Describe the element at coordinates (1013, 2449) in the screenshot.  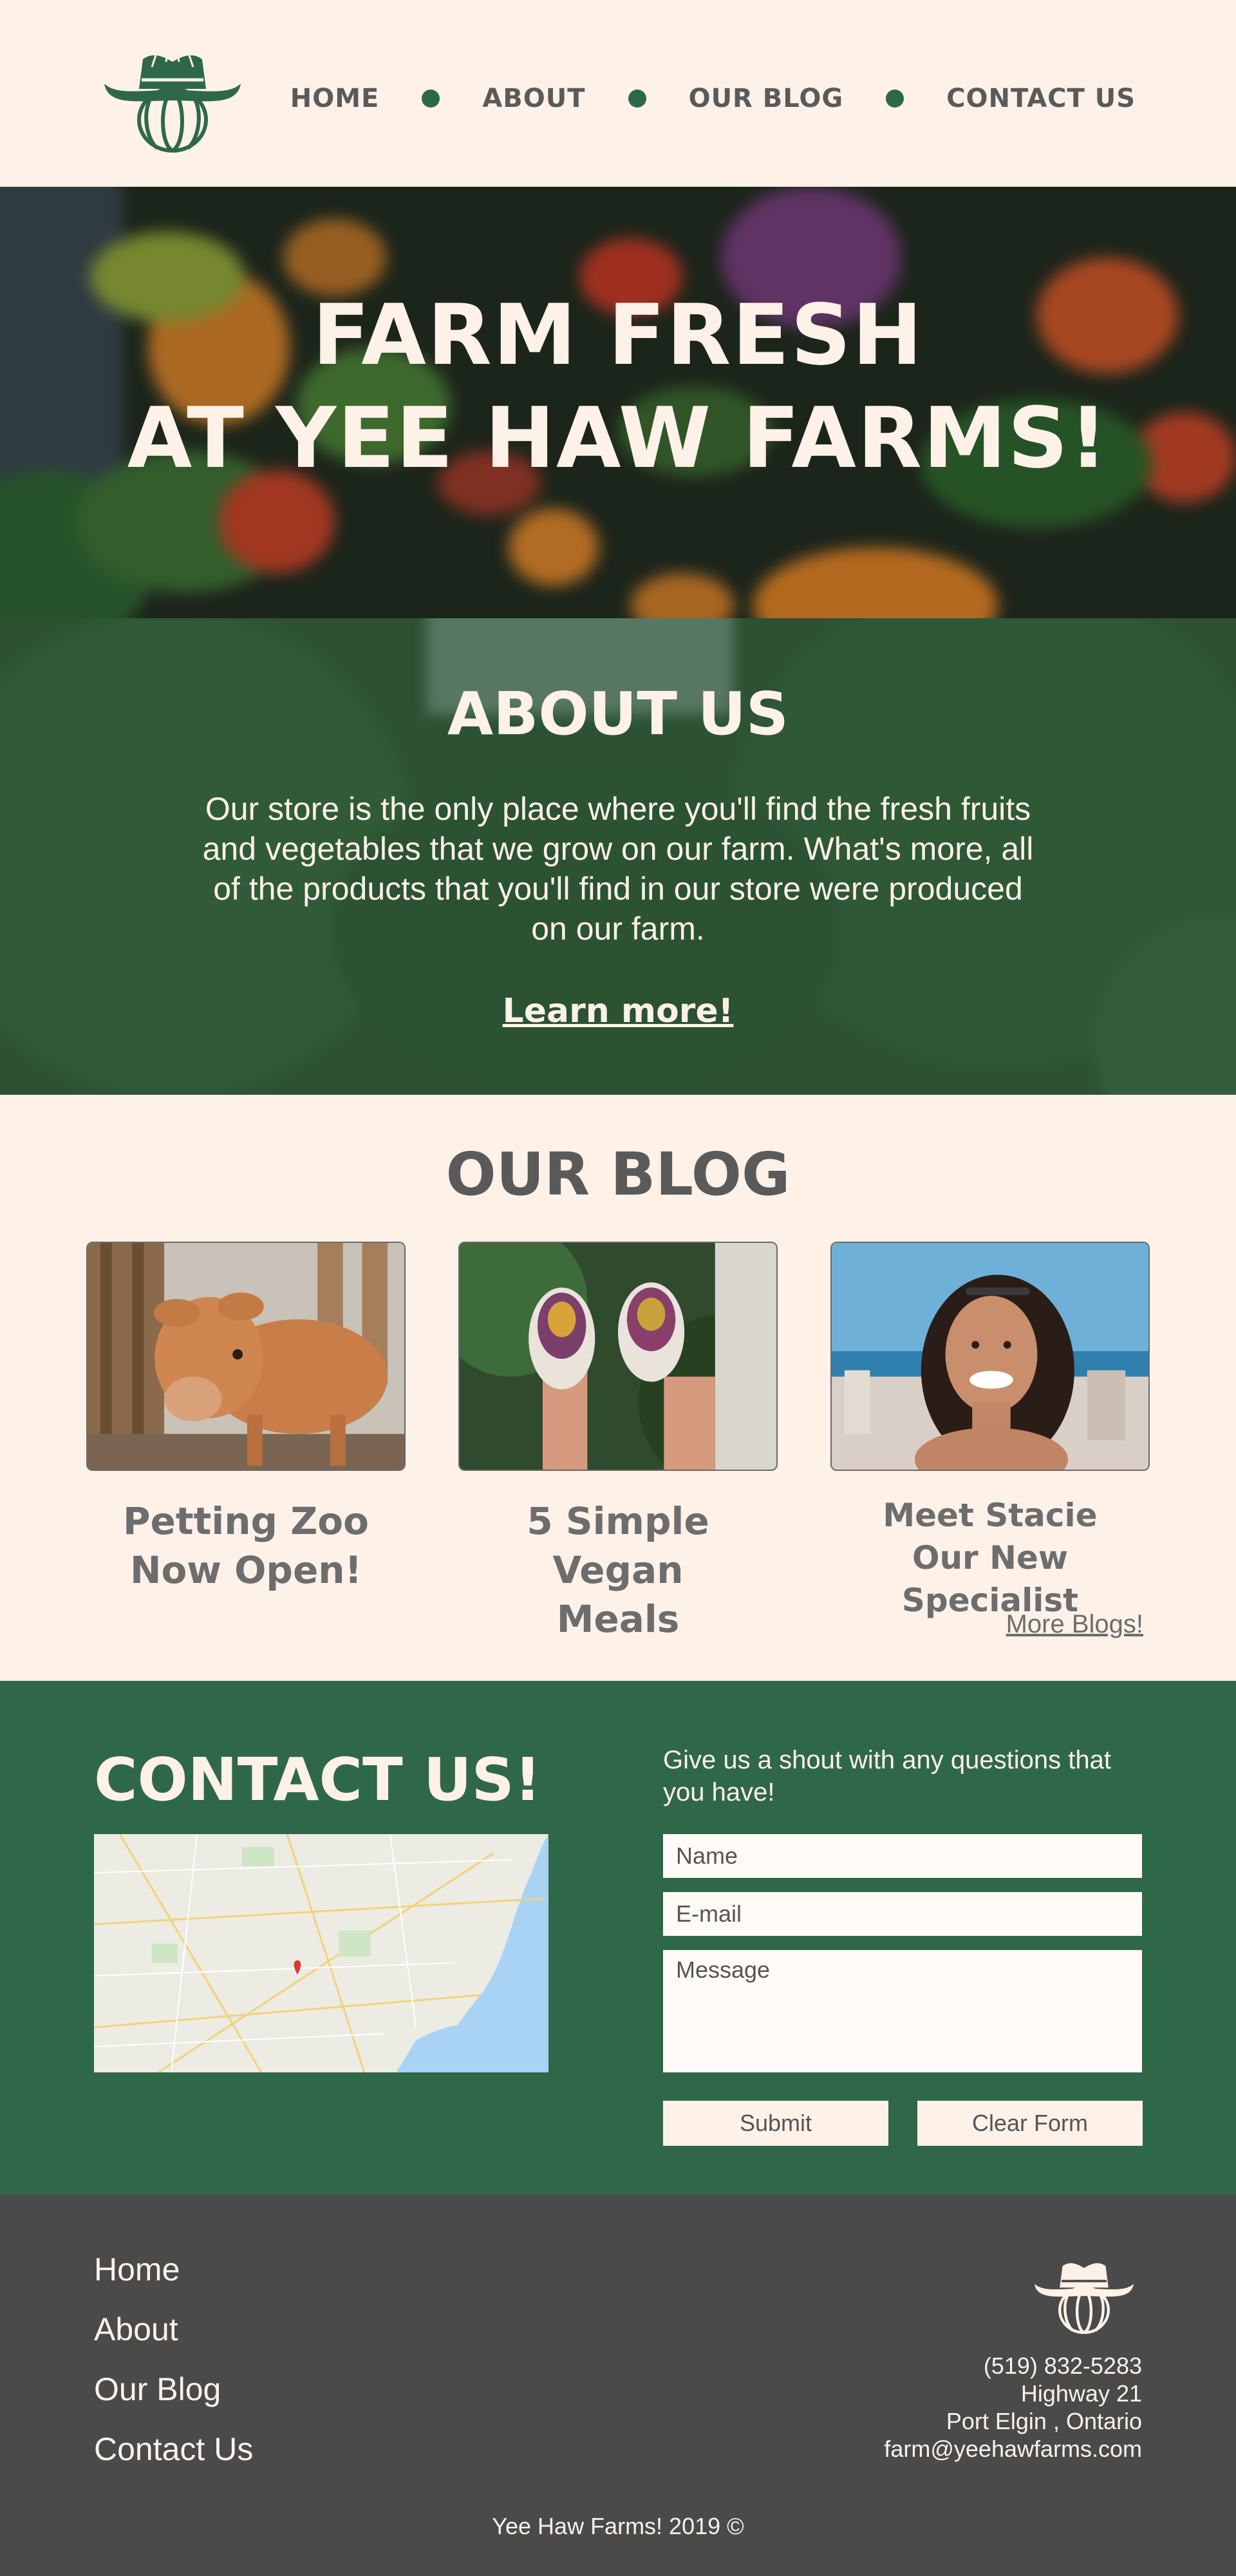
I see `footer-email: farm@yeehawfarms.com` at that location.